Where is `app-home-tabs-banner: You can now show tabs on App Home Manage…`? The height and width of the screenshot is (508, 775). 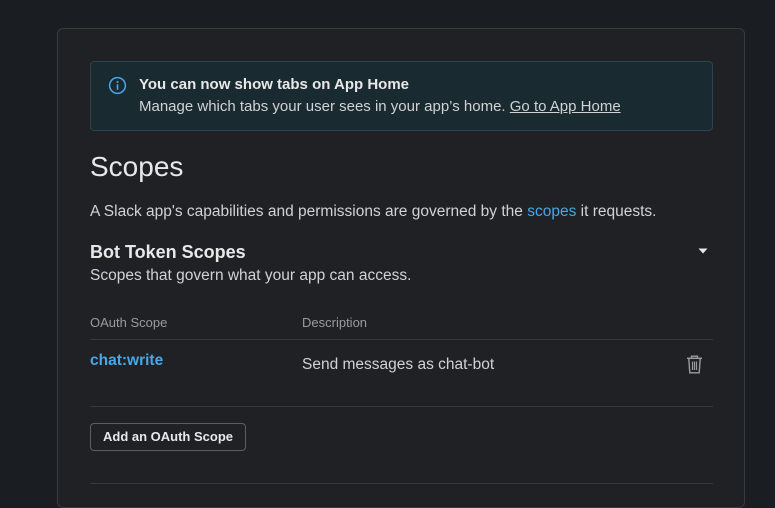
app-home-tabs-banner: You can now show tabs on App Home Manage… is located at coordinates (401, 96).